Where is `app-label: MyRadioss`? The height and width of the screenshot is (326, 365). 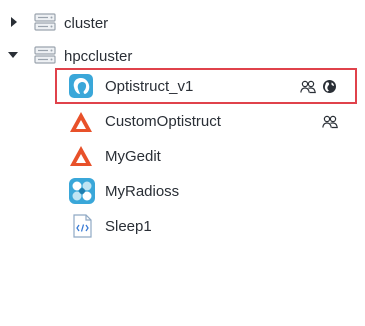 app-label: MyRadioss is located at coordinates (142, 191).